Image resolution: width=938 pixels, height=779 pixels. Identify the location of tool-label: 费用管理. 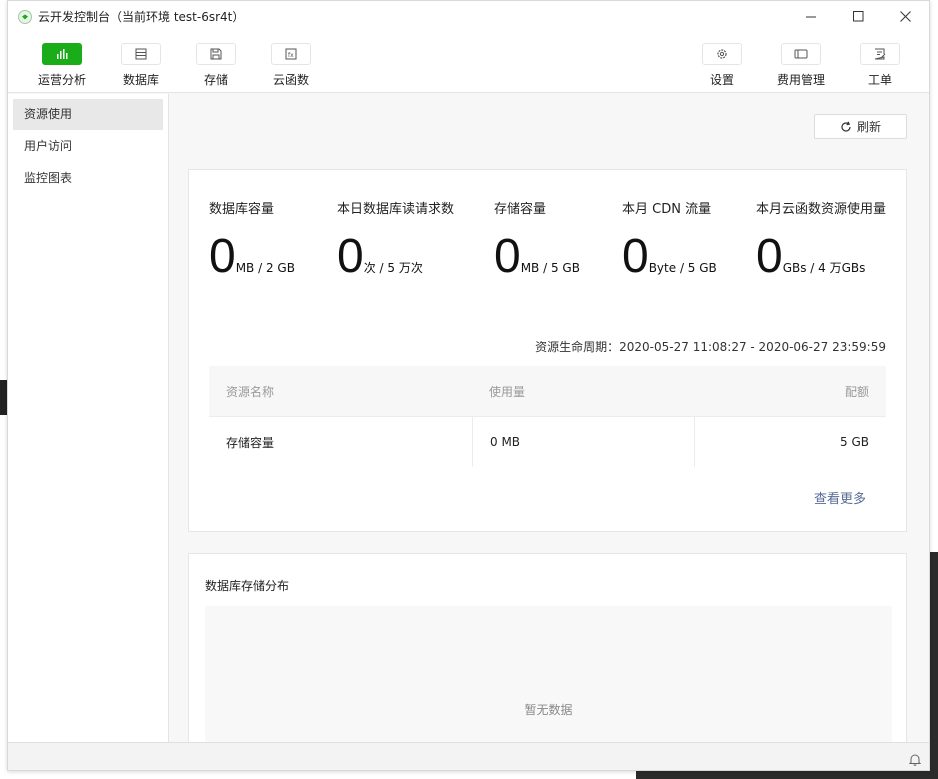
(800, 80).